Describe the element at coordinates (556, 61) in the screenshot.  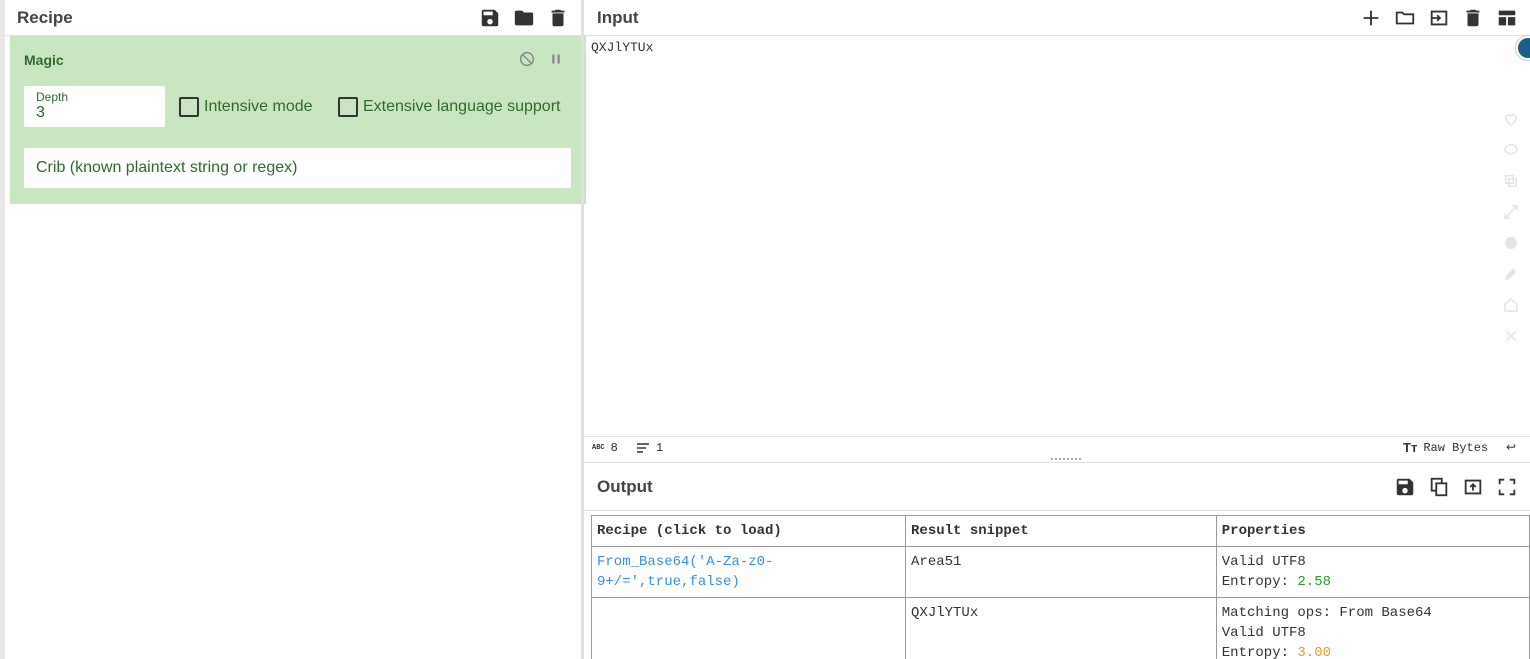
I see `pause-icon` at that location.